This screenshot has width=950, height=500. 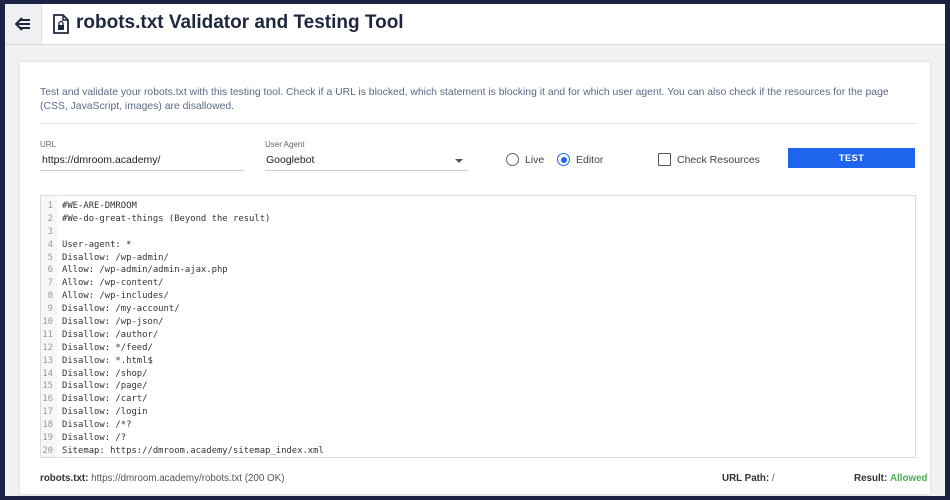 What do you see at coordinates (590, 160) in the screenshot?
I see `radio-editor-label: Editor` at bounding box center [590, 160].